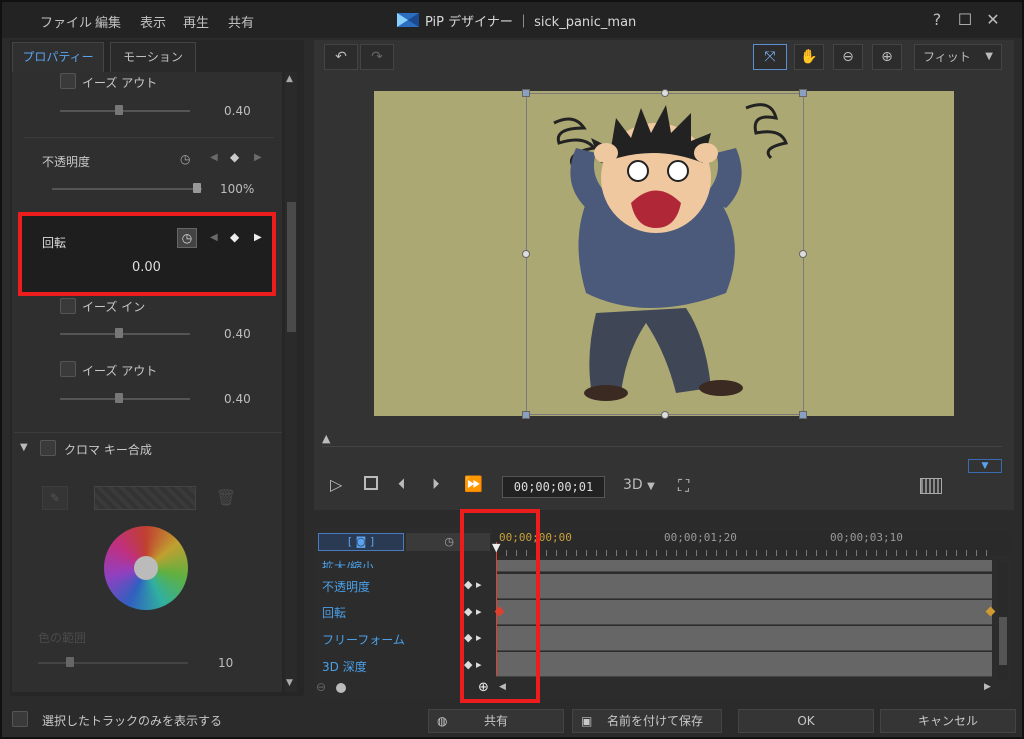 Image resolution: width=1024 pixels, height=739 pixels. What do you see at coordinates (258, 157) in the screenshot?
I see `next-key-icon: ▶` at bounding box center [258, 157].